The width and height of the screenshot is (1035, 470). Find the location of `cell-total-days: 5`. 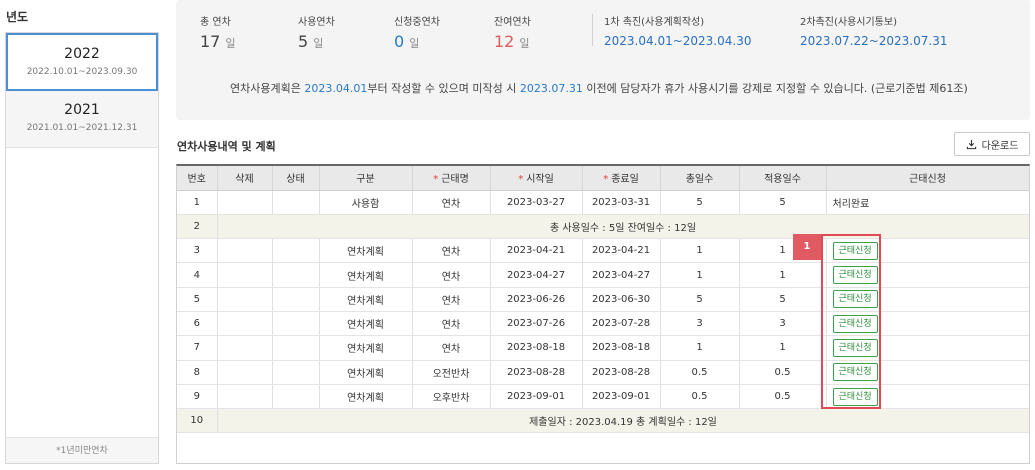

cell-total-days: 5 is located at coordinates (700, 299).